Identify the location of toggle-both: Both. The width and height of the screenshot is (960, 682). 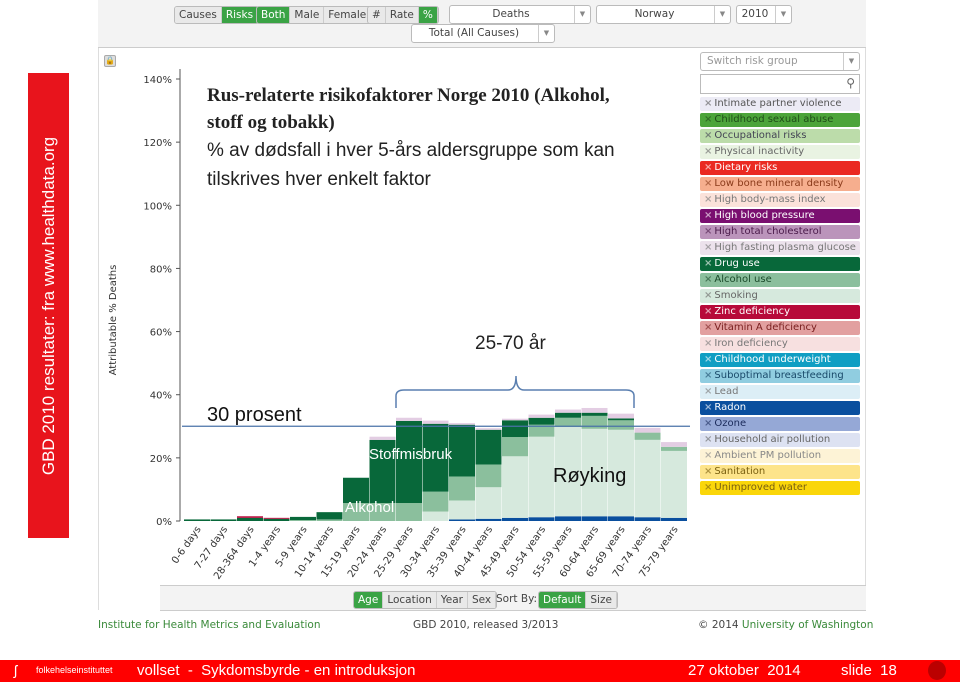
(274, 15).